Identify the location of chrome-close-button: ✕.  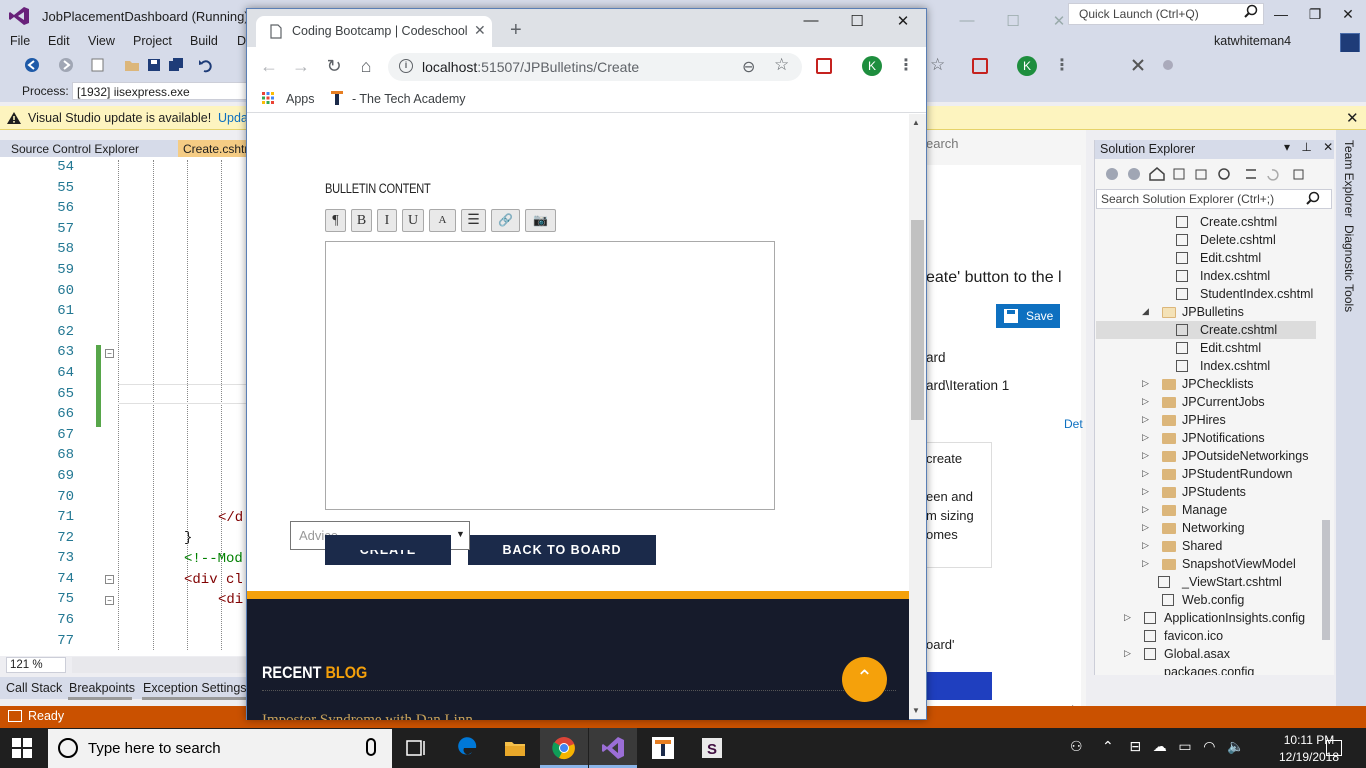
(903, 22).